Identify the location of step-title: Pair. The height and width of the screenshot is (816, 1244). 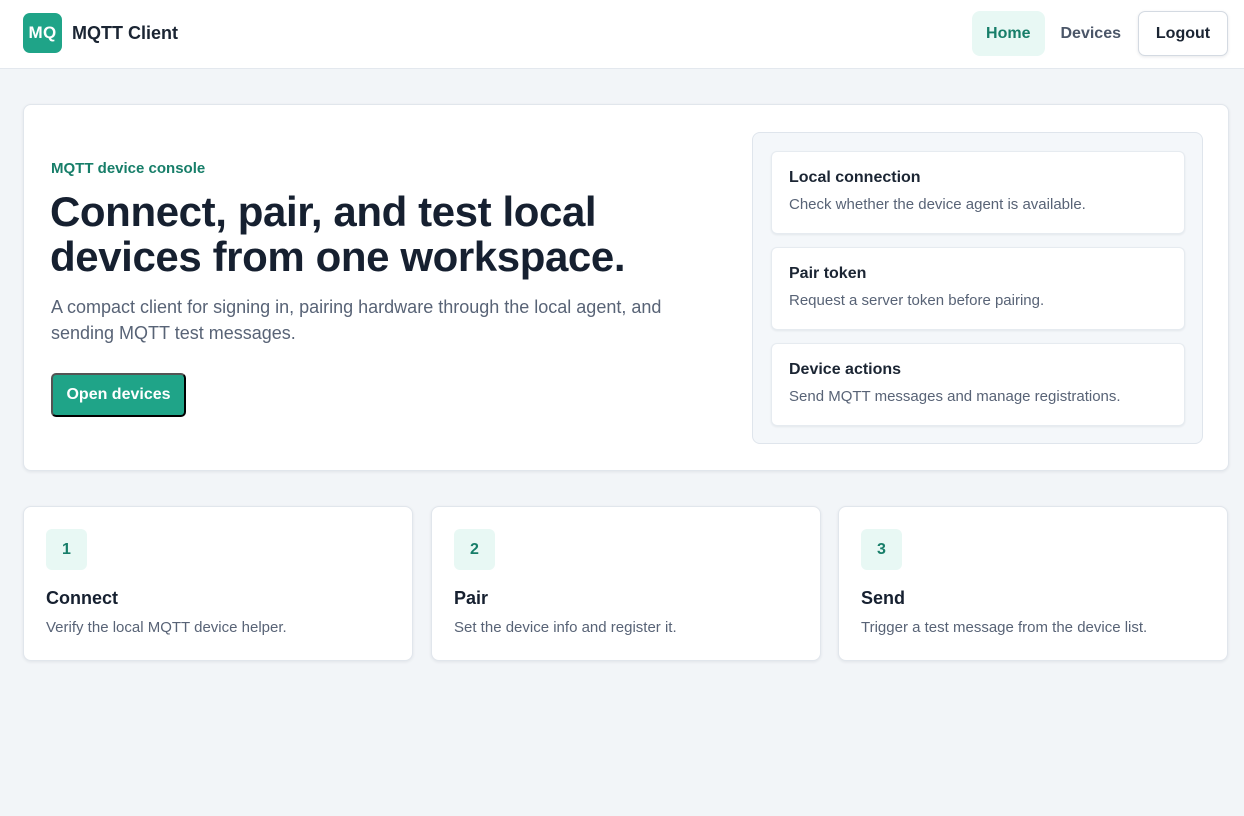
(471, 598).